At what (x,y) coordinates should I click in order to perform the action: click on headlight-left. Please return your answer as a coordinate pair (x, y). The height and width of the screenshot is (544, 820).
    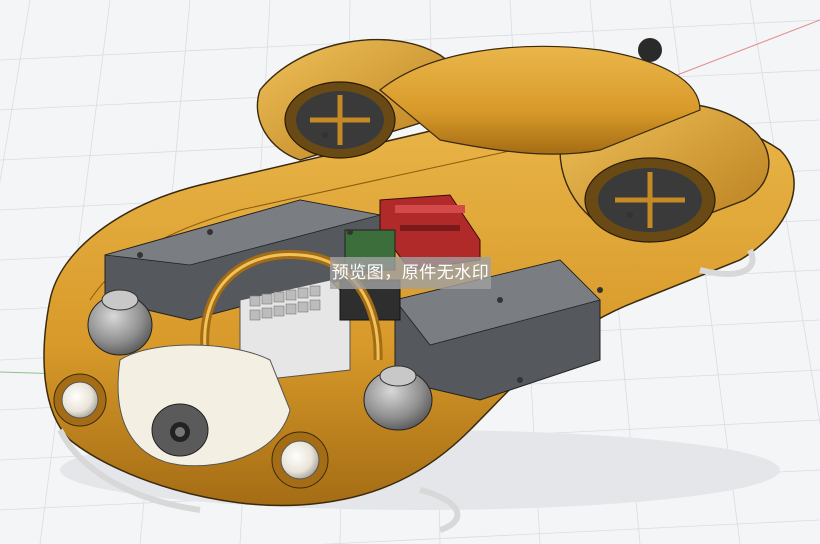
    Looking at the image, I should click on (80, 400).